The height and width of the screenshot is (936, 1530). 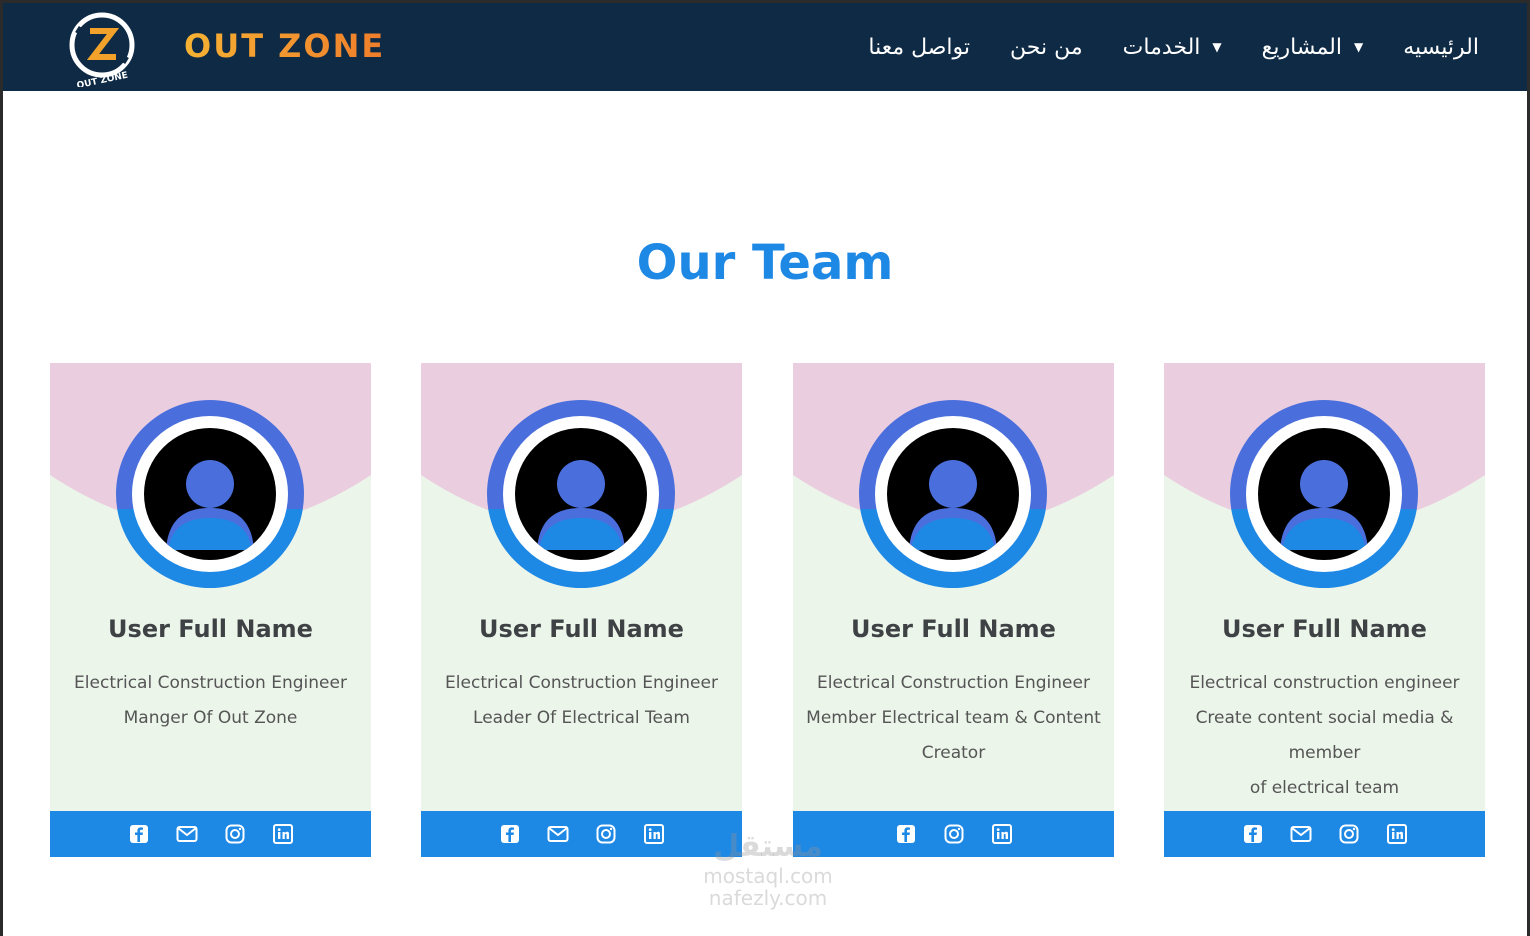 I want to click on member-description-line: of electrical team, so click(x=1324, y=788).